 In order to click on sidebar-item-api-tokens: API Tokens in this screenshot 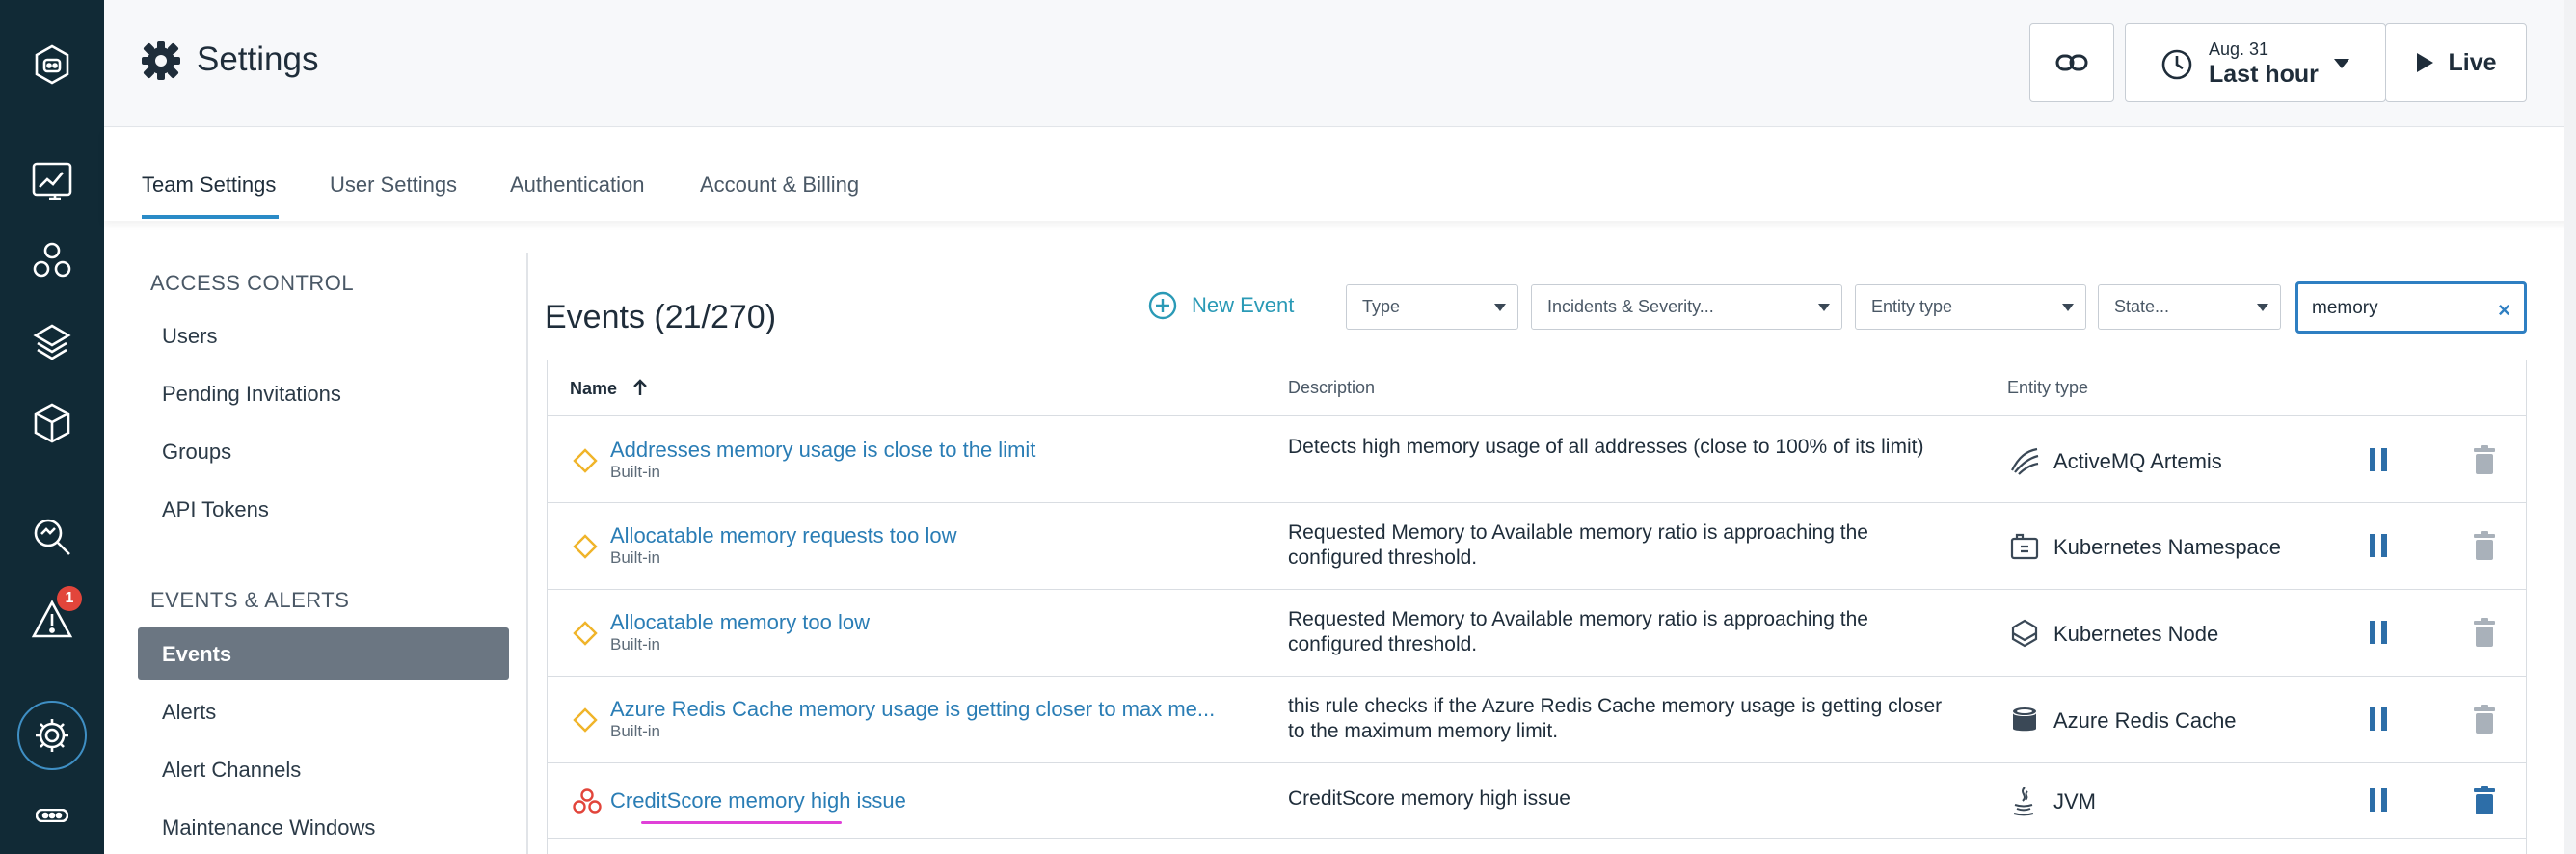, I will do `click(216, 510)`.